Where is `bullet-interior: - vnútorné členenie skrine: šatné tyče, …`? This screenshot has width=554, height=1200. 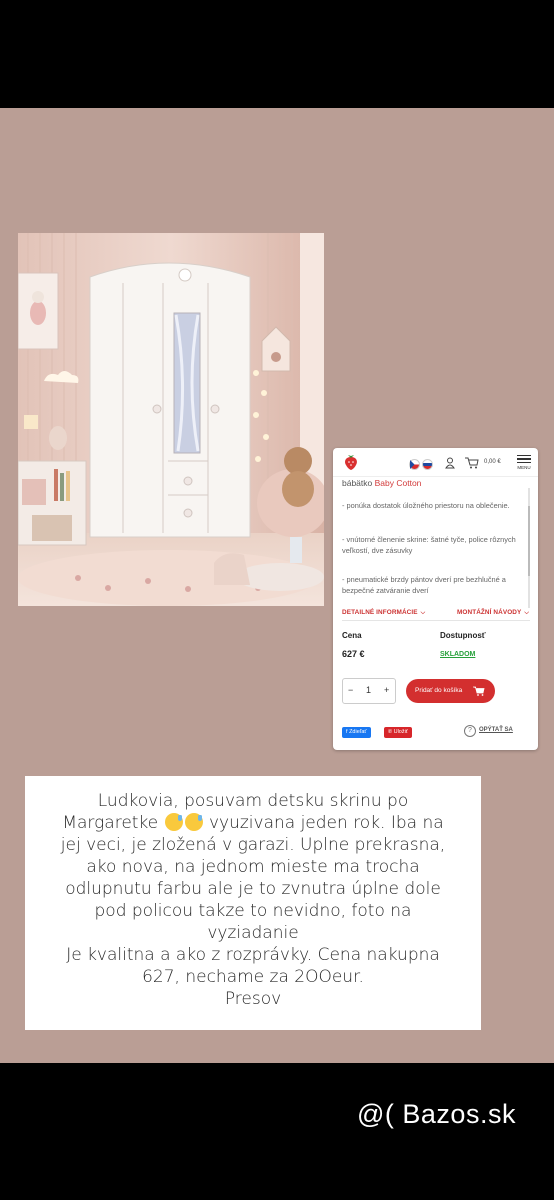
bullet-interior: - vnútorné členenie skrine: šatné tyče, … is located at coordinates (429, 545).